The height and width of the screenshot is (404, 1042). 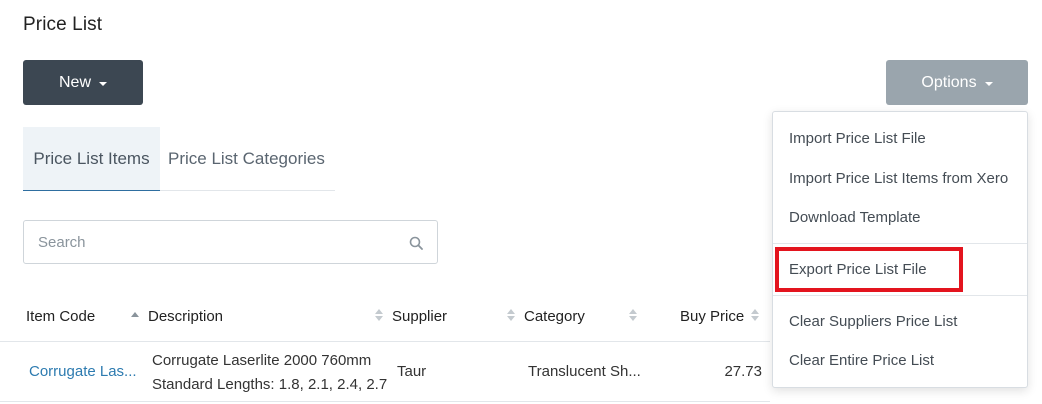 What do you see at coordinates (91, 159) in the screenshot?
I see `tab-price-list-items: Price List Items` at bounding box center [91, 159].